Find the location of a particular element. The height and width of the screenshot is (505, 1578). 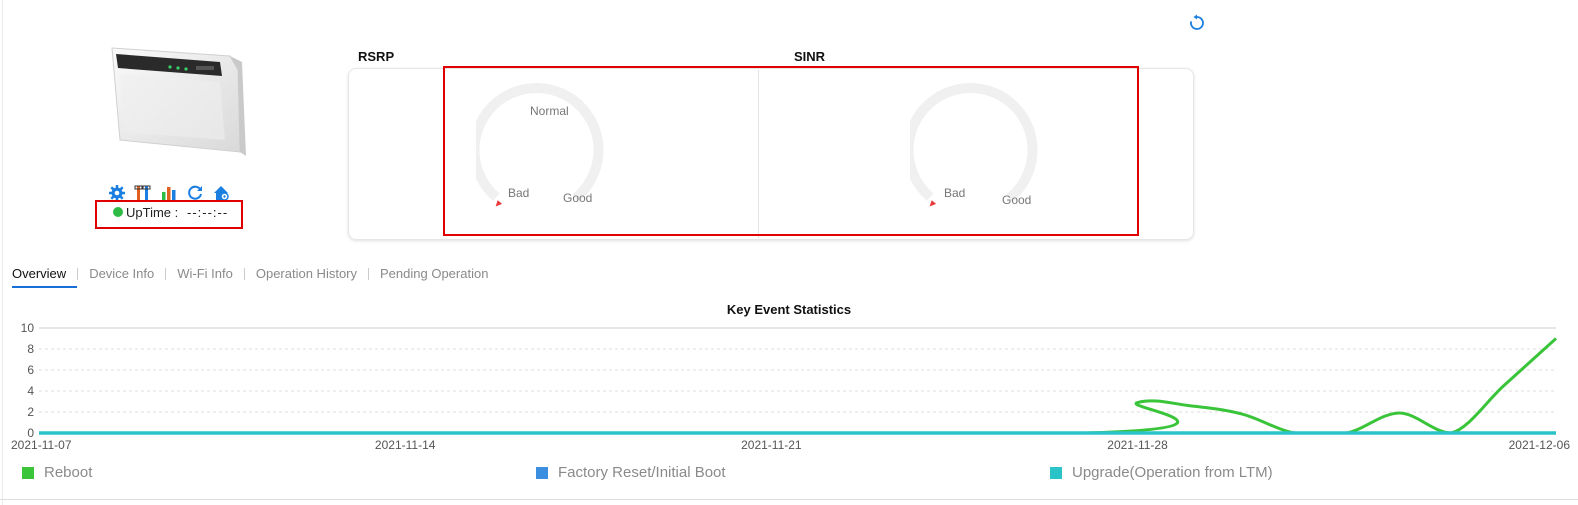

tab-device-info: Device Info is located at coordinates (121, 273).